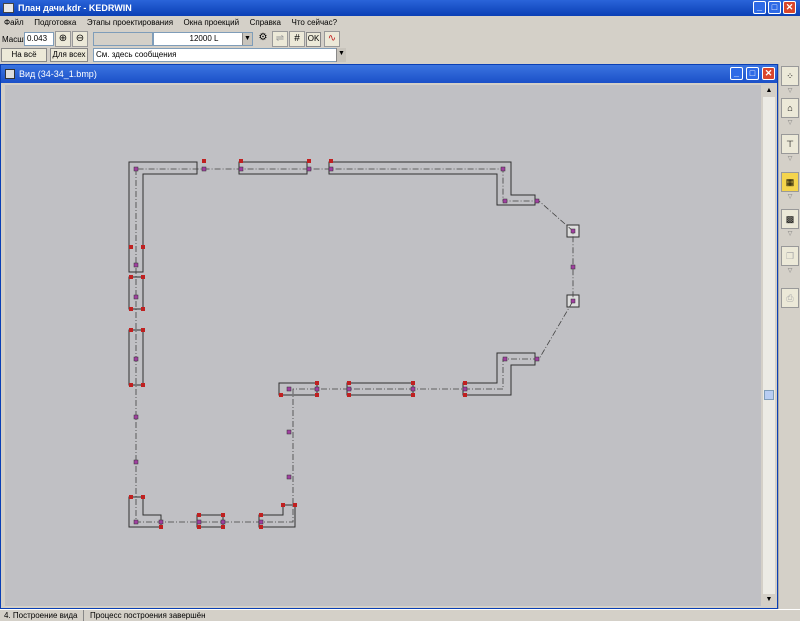  Describe the element at coordinates (759, 7) in the screenshot. I see `minimize-button: _` at that location.